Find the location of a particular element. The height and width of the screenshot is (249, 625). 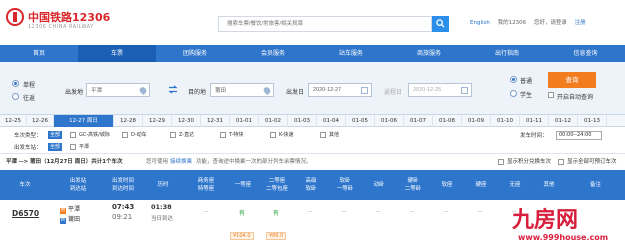

date-tab: 01-10 is located at coordinates (505, 121).